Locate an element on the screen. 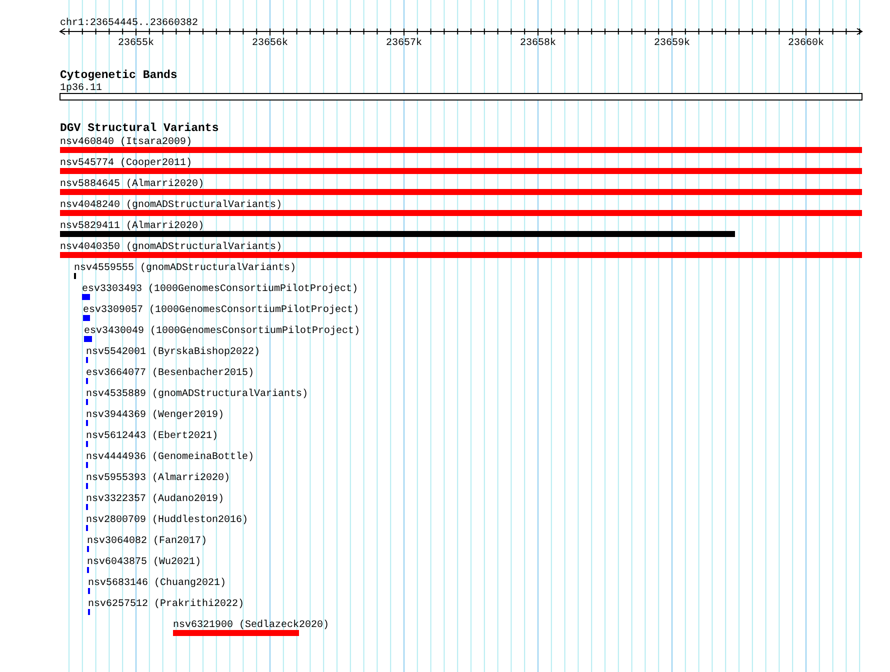  variant-label: nsv4444936 (GenomeinaBottle) is located at coordinates (170, 457).